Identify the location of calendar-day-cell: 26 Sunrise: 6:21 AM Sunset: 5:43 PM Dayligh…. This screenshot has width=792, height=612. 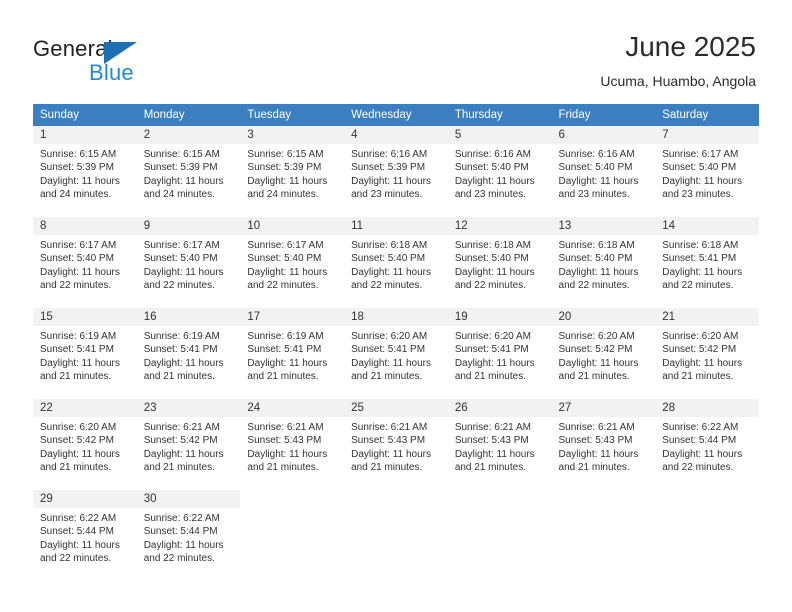
(499, 444).